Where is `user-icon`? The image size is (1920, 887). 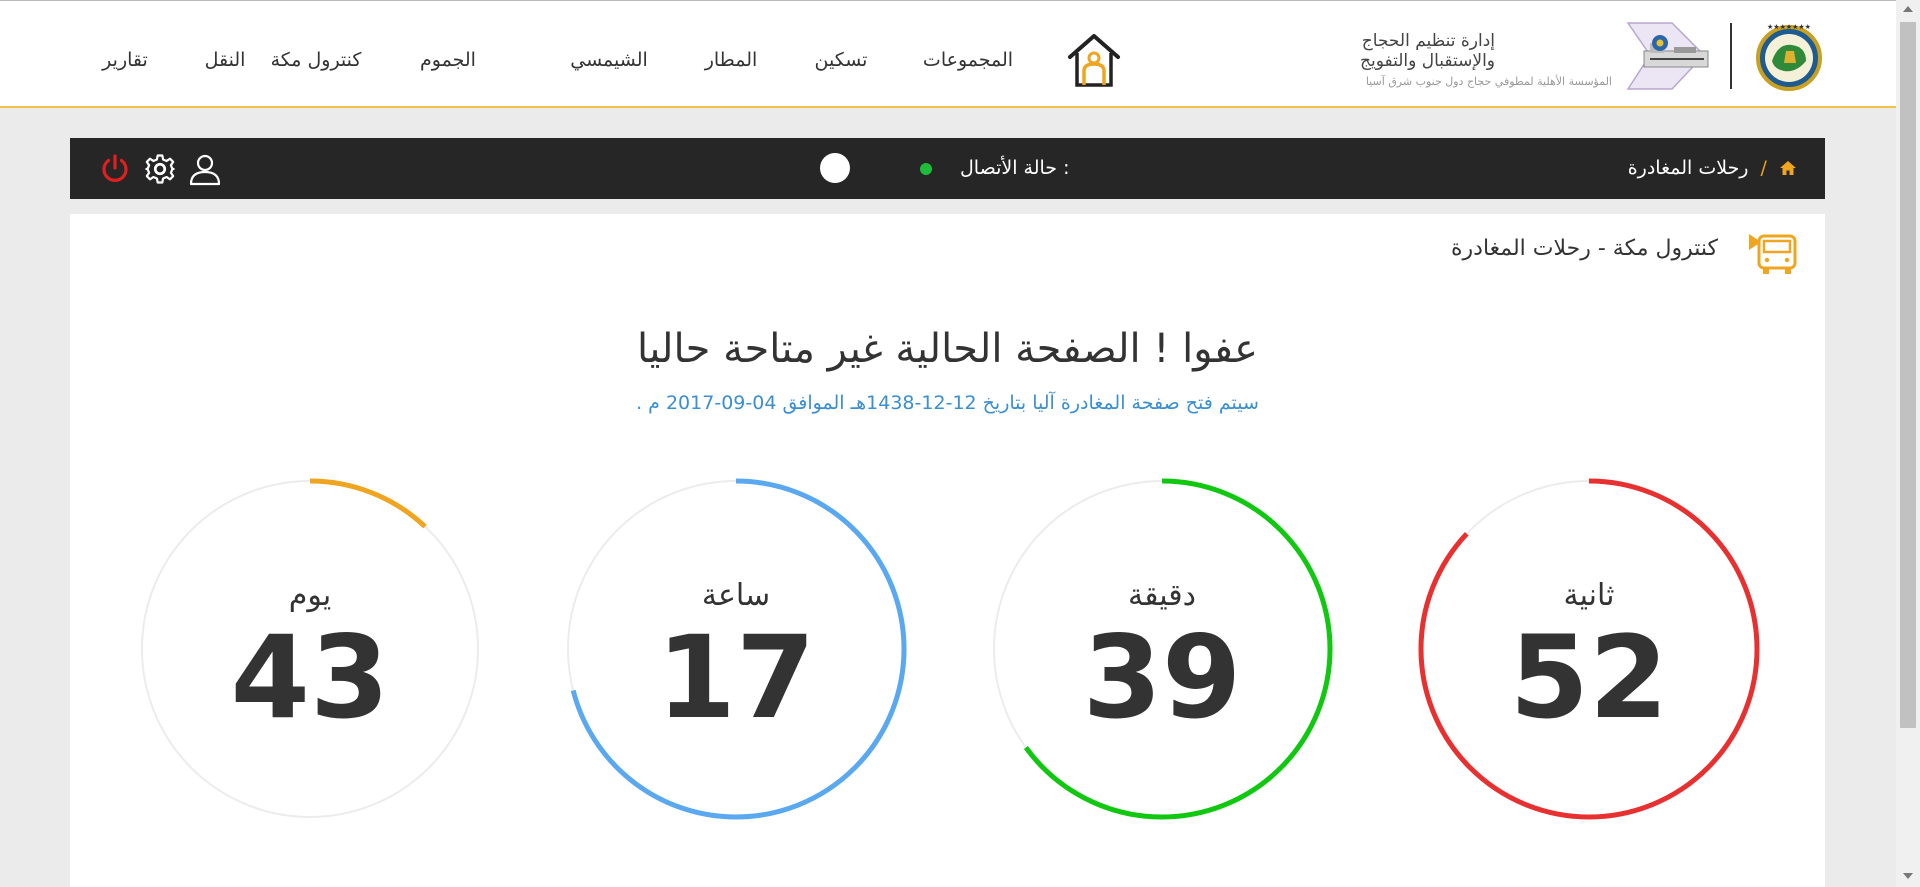
user-icon is located at coordinates (205, 169).